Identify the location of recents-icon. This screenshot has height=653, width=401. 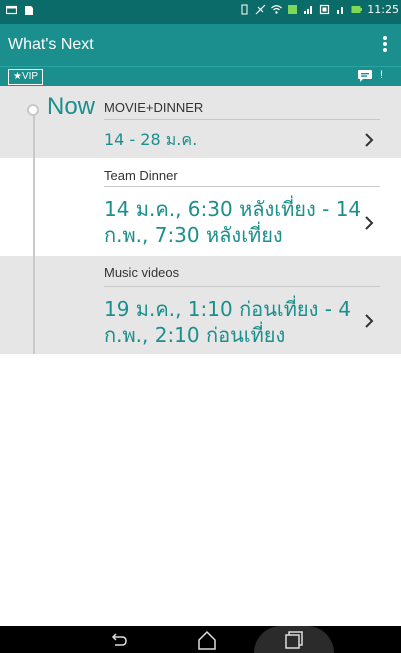
(293, 640).